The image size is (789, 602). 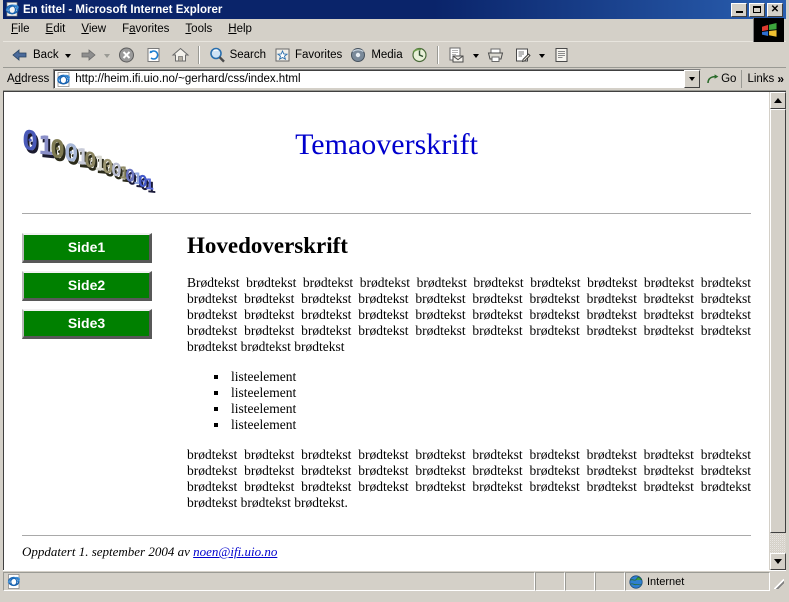 What do you see at coordinates (20, 29) in the screenshot?
I see `menu-item-file: File` at bounding box center [20, 29].